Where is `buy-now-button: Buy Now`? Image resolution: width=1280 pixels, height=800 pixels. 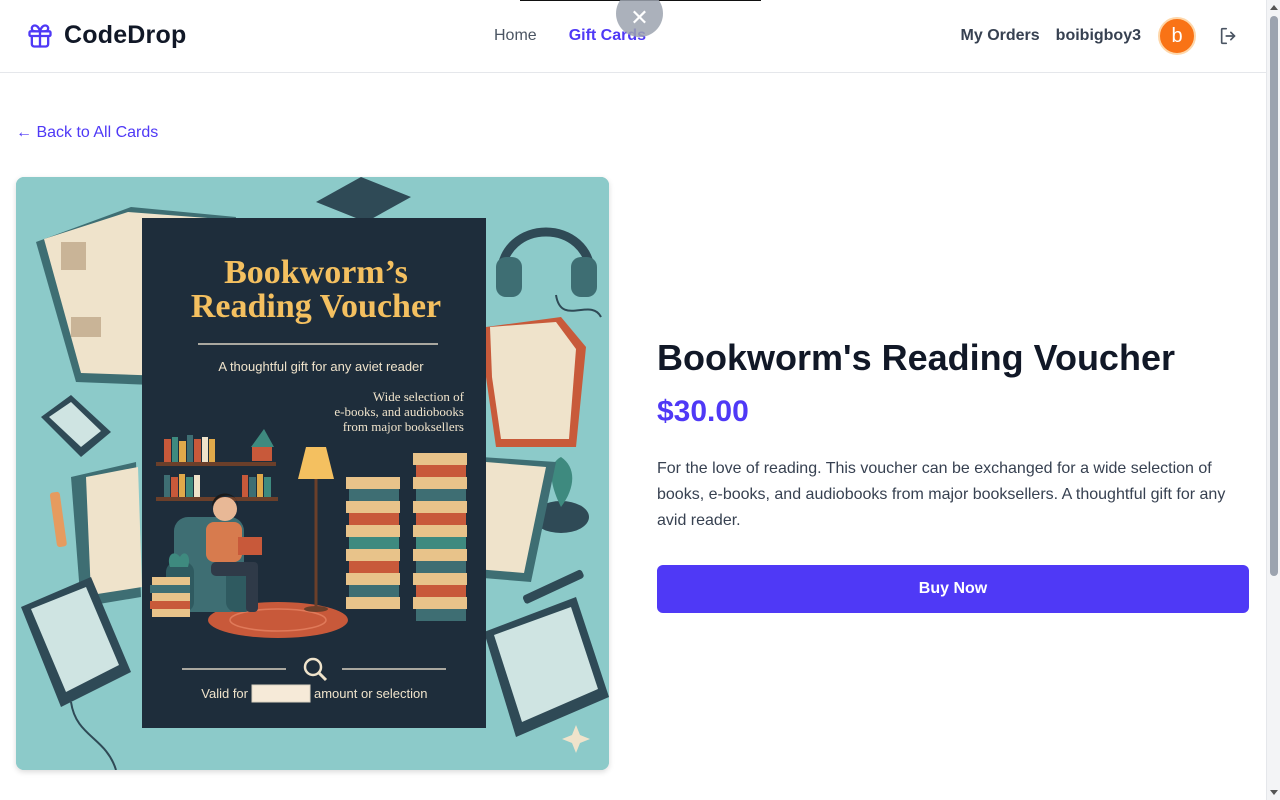
buy-now-button: Buy Now is located at coordinates (953, 589).